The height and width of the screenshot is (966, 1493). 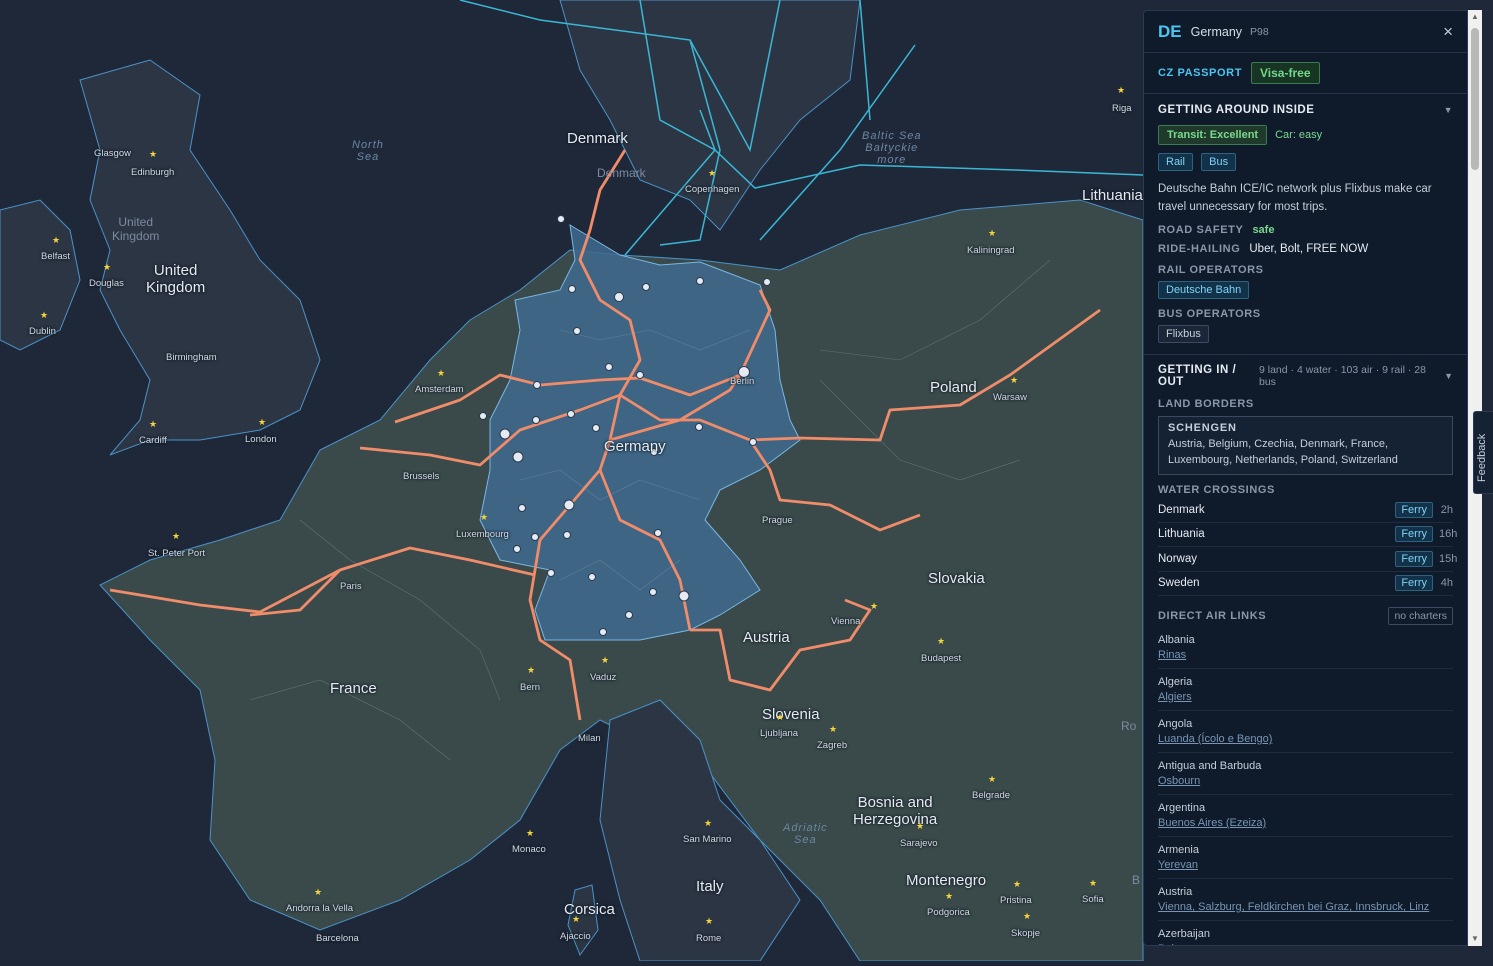 What do you see at coordinates (112, 153) in the screenshot?
I see `city-label: Glasgow` at bounding box center [112, 153].